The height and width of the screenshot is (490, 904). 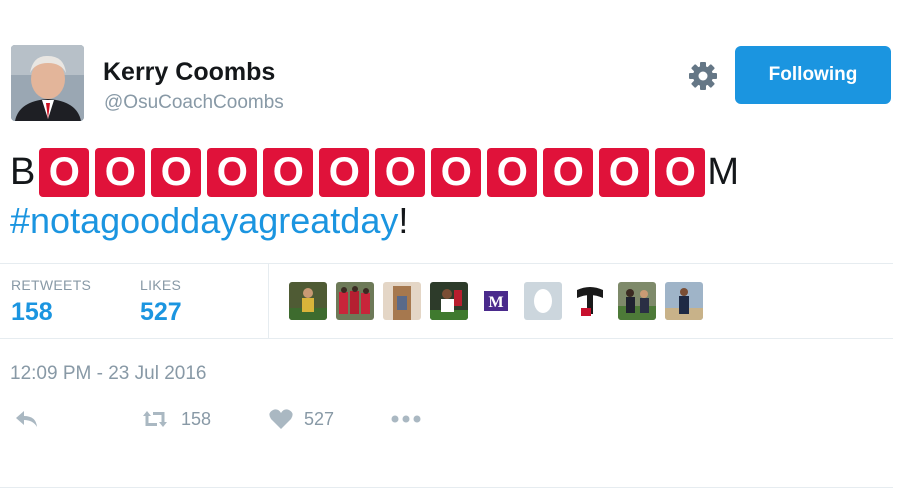 I want to click on liker-avatars: M, so click(x=500, y=301).